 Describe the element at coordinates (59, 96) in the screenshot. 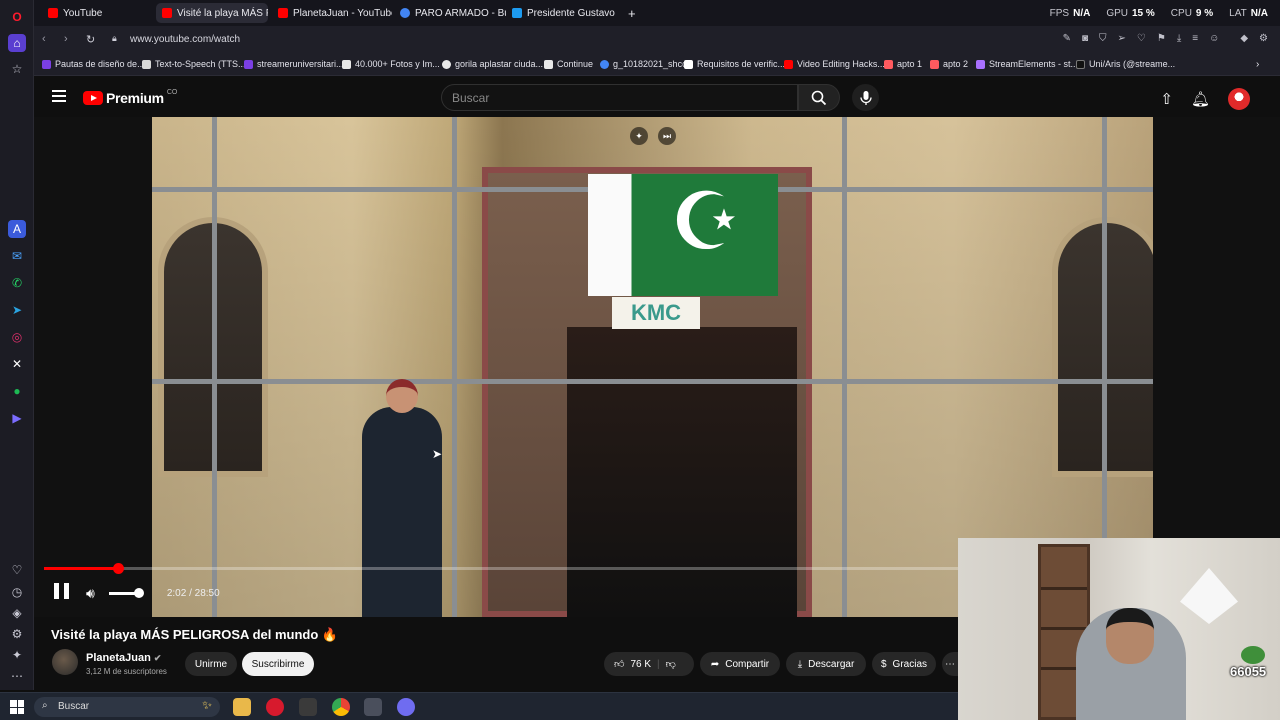

I see `hamburger-menu-icon` at that location.